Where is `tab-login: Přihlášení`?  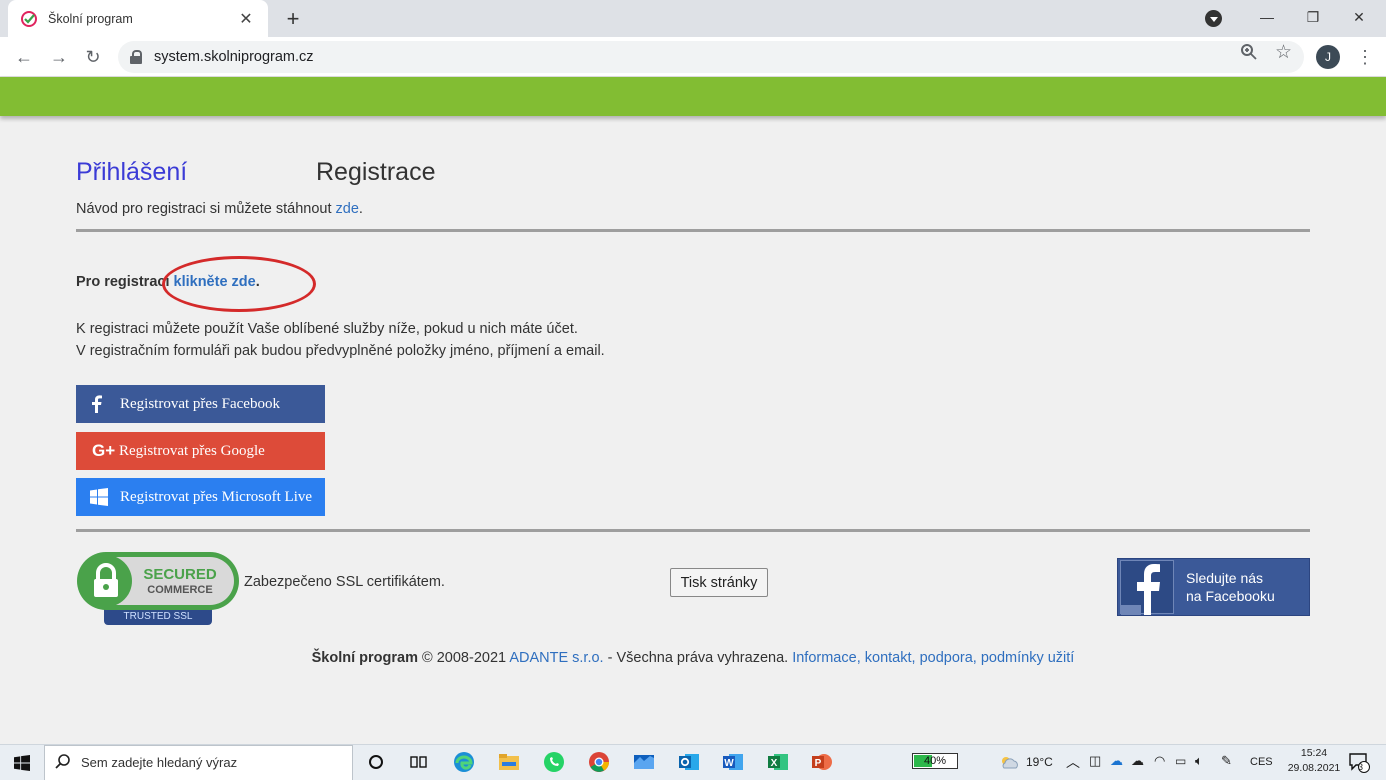 tab-login: Přihlášení is located at coordinates (196, 172).